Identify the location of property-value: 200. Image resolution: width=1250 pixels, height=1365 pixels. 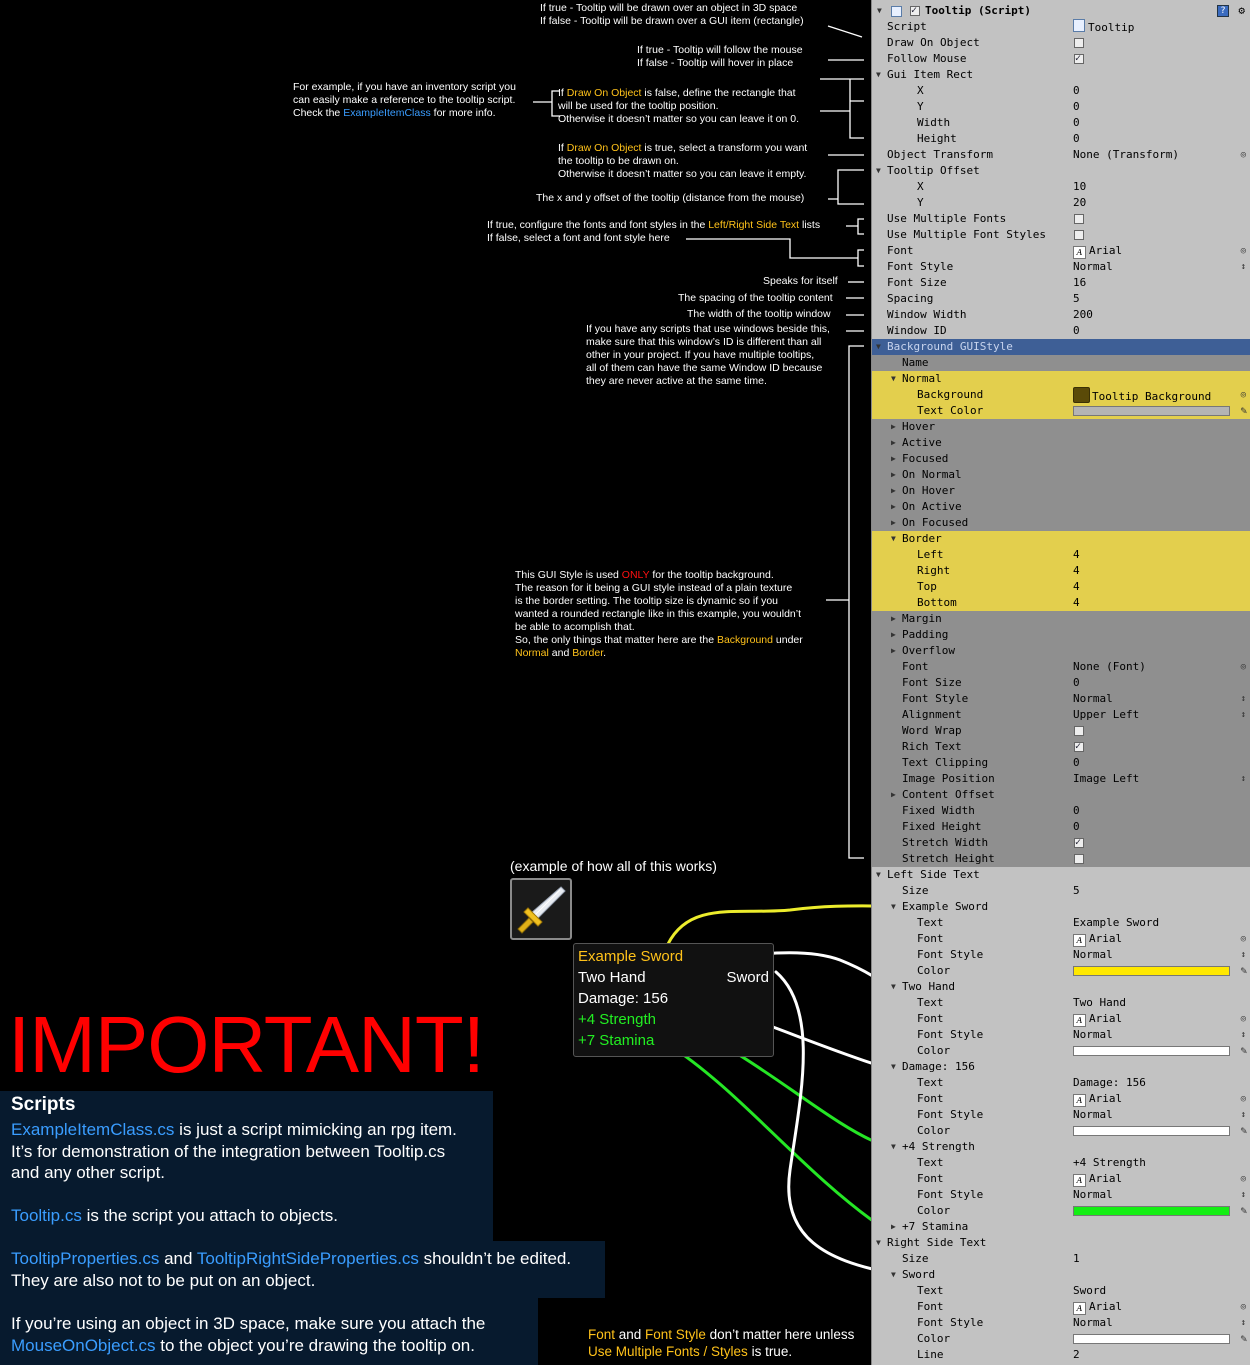
(1083, 315).